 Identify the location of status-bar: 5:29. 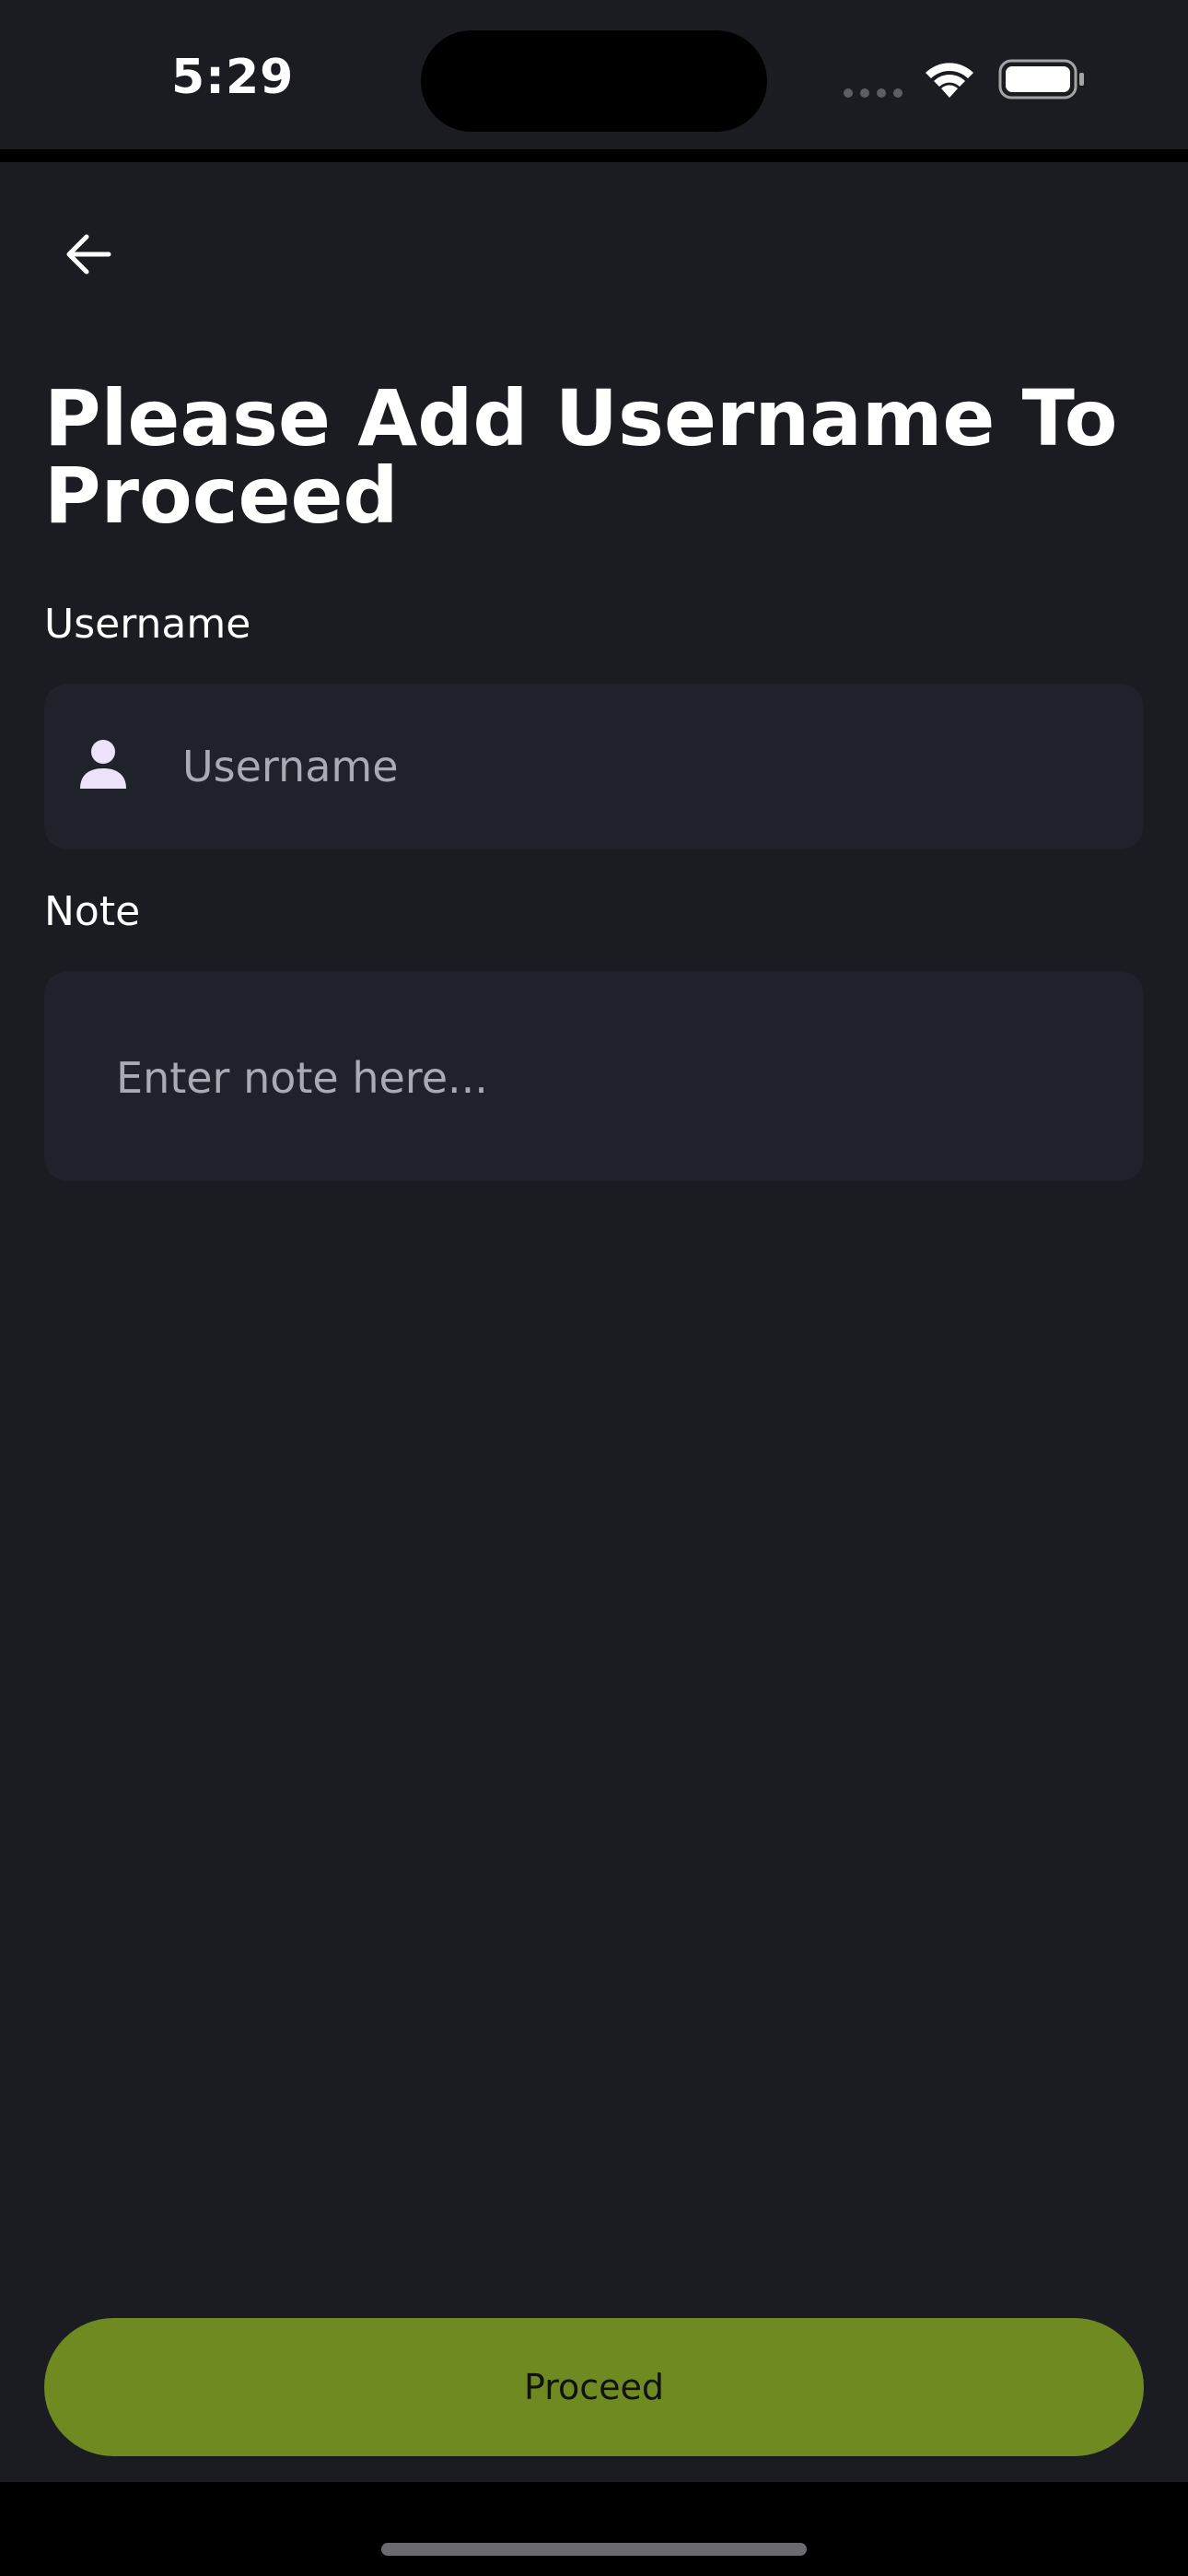
(594, 74).